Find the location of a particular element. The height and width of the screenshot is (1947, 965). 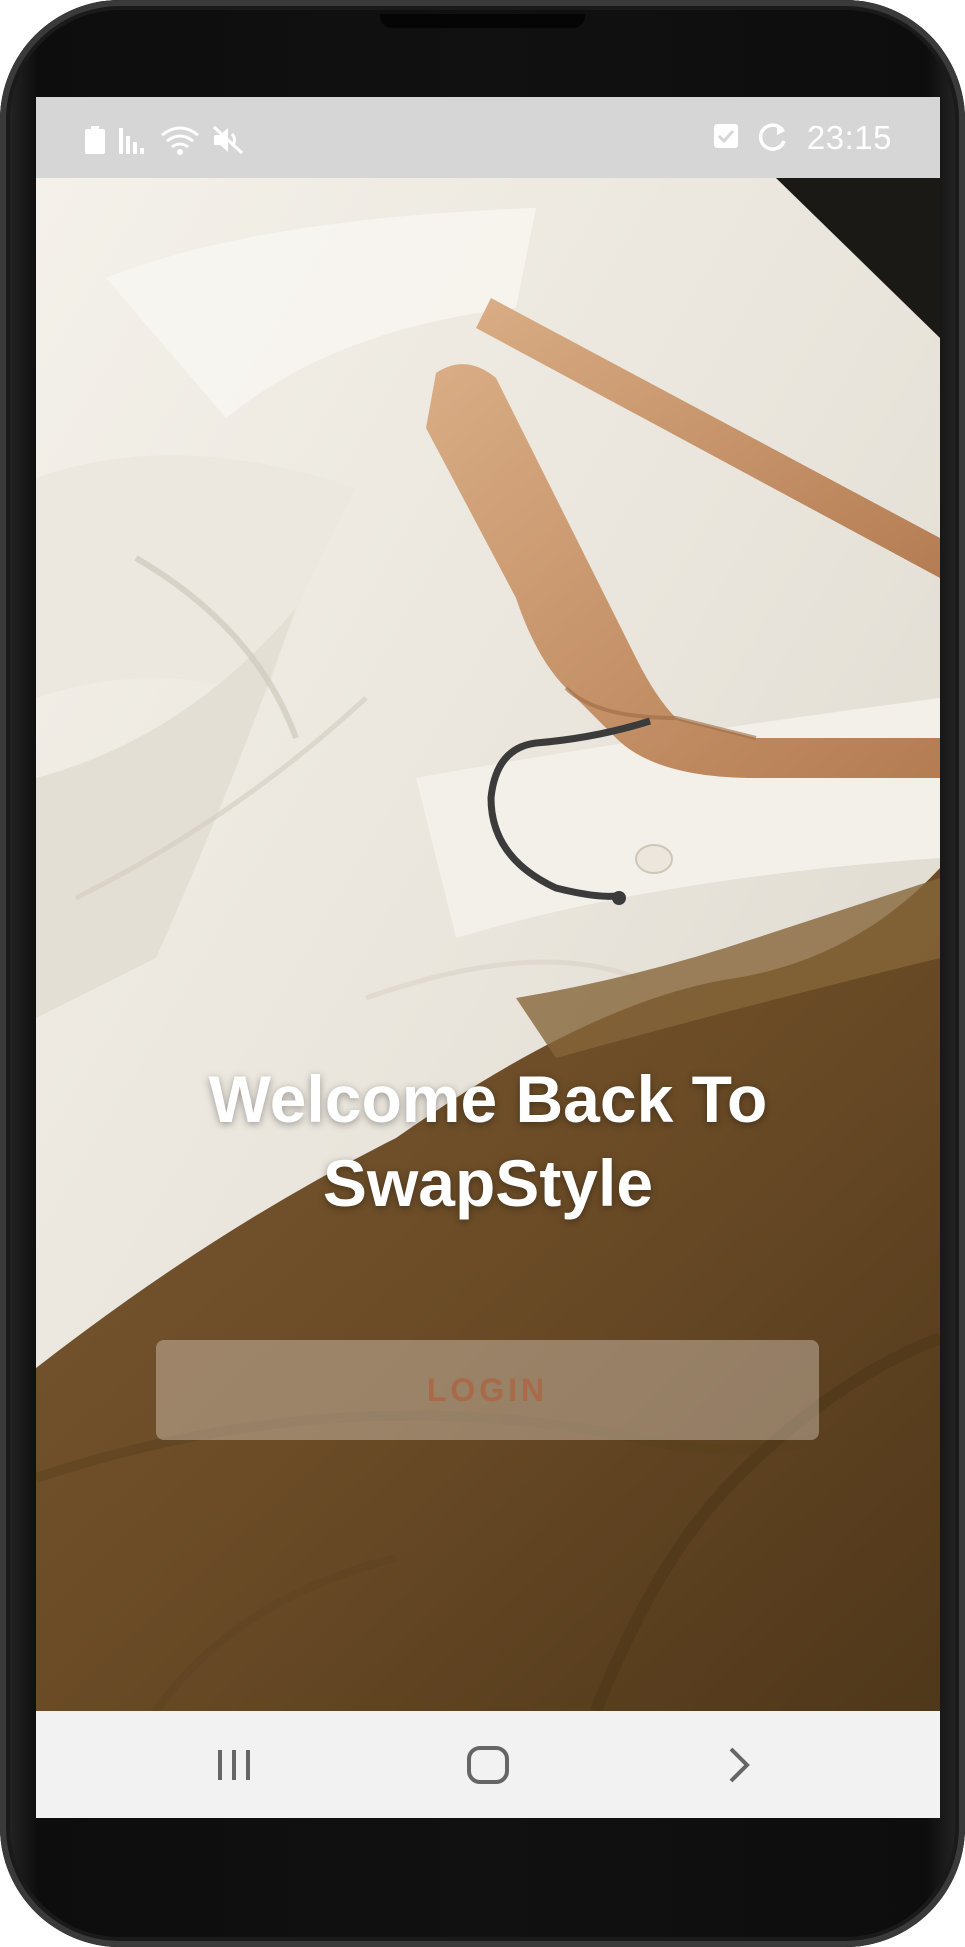

status-time: 23:15 is located at coordinates (849, 137).